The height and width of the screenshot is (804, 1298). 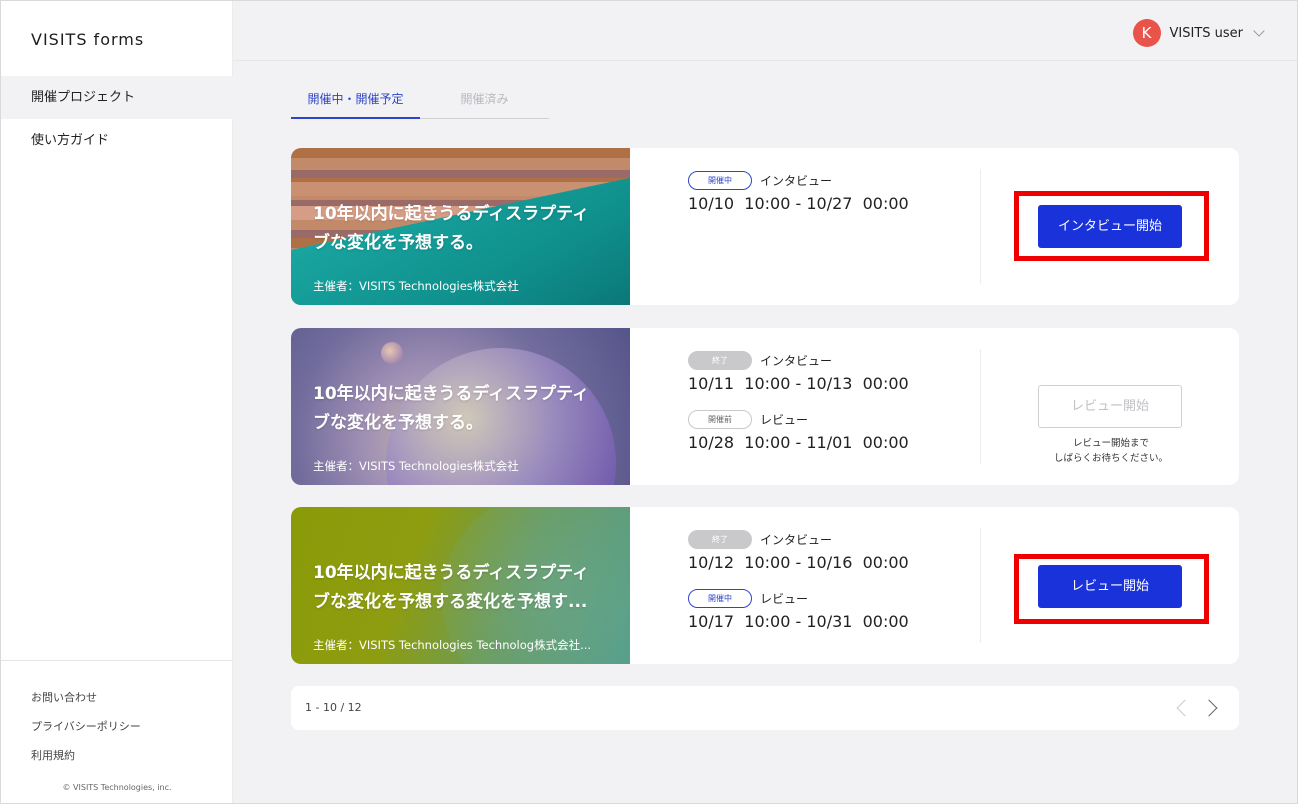 I want to click on avatar: K, so click(x=1146, y=33).